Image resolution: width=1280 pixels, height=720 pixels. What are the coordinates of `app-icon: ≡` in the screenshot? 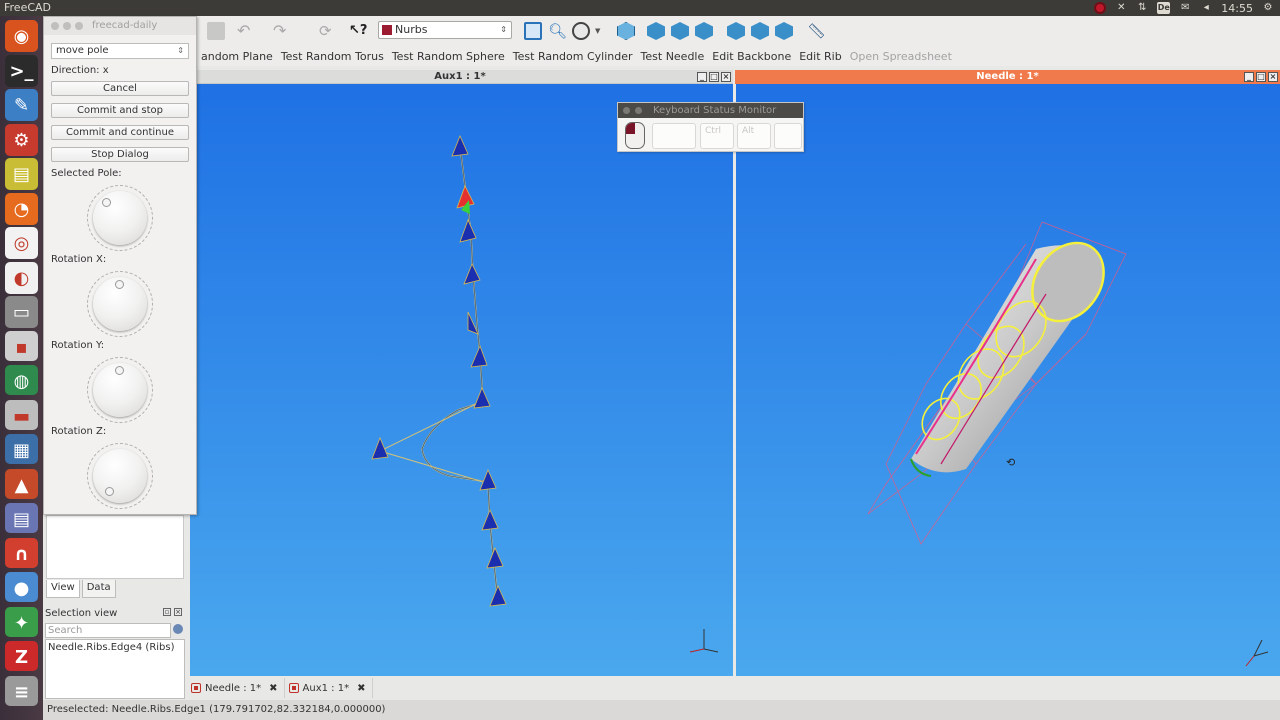 It's located at (21, 690).